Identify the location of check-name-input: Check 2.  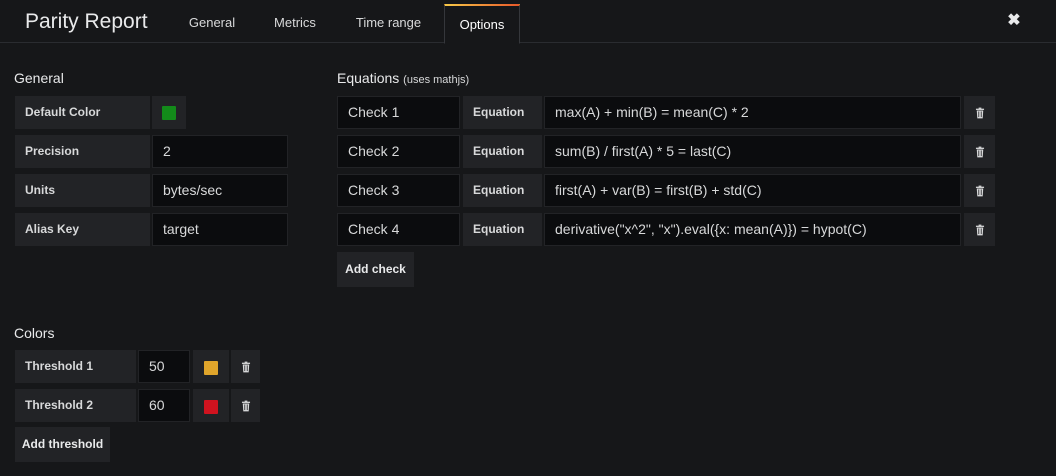
(398, 151).